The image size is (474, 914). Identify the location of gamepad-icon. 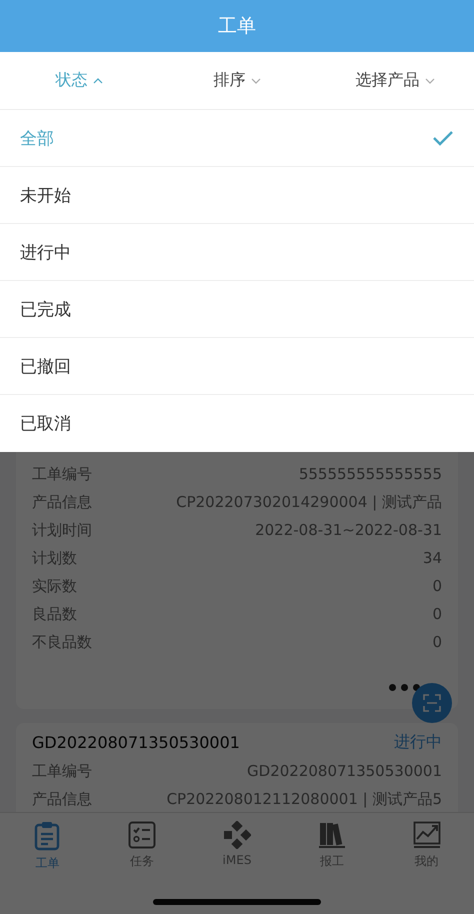
(236, 835).